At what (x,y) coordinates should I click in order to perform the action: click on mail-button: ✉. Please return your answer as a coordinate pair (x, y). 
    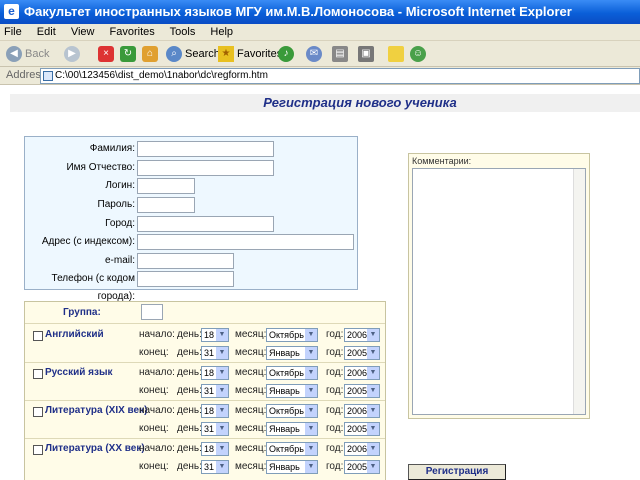
    Looking at the image, I should click on (315, 54).